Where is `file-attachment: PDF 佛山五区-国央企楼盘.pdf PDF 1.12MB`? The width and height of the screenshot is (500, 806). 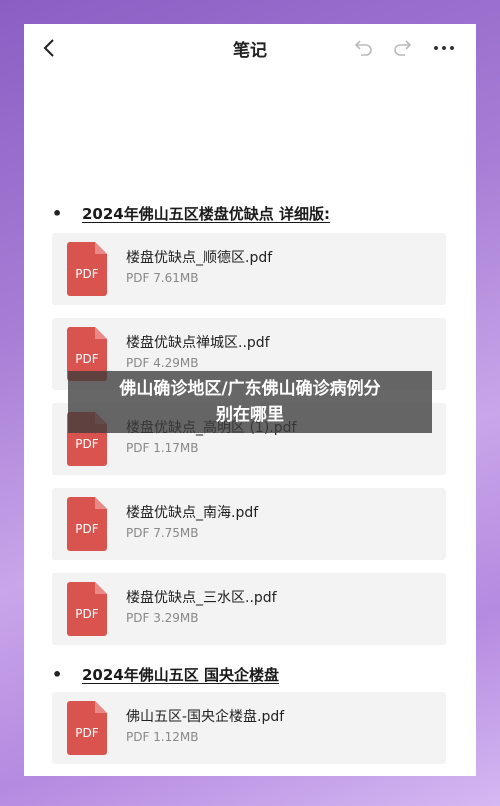
file-attachment: PDF 佛山五区-国央企楼盘.pdf PDF 1.12MB is located at coordinates (249, 728).